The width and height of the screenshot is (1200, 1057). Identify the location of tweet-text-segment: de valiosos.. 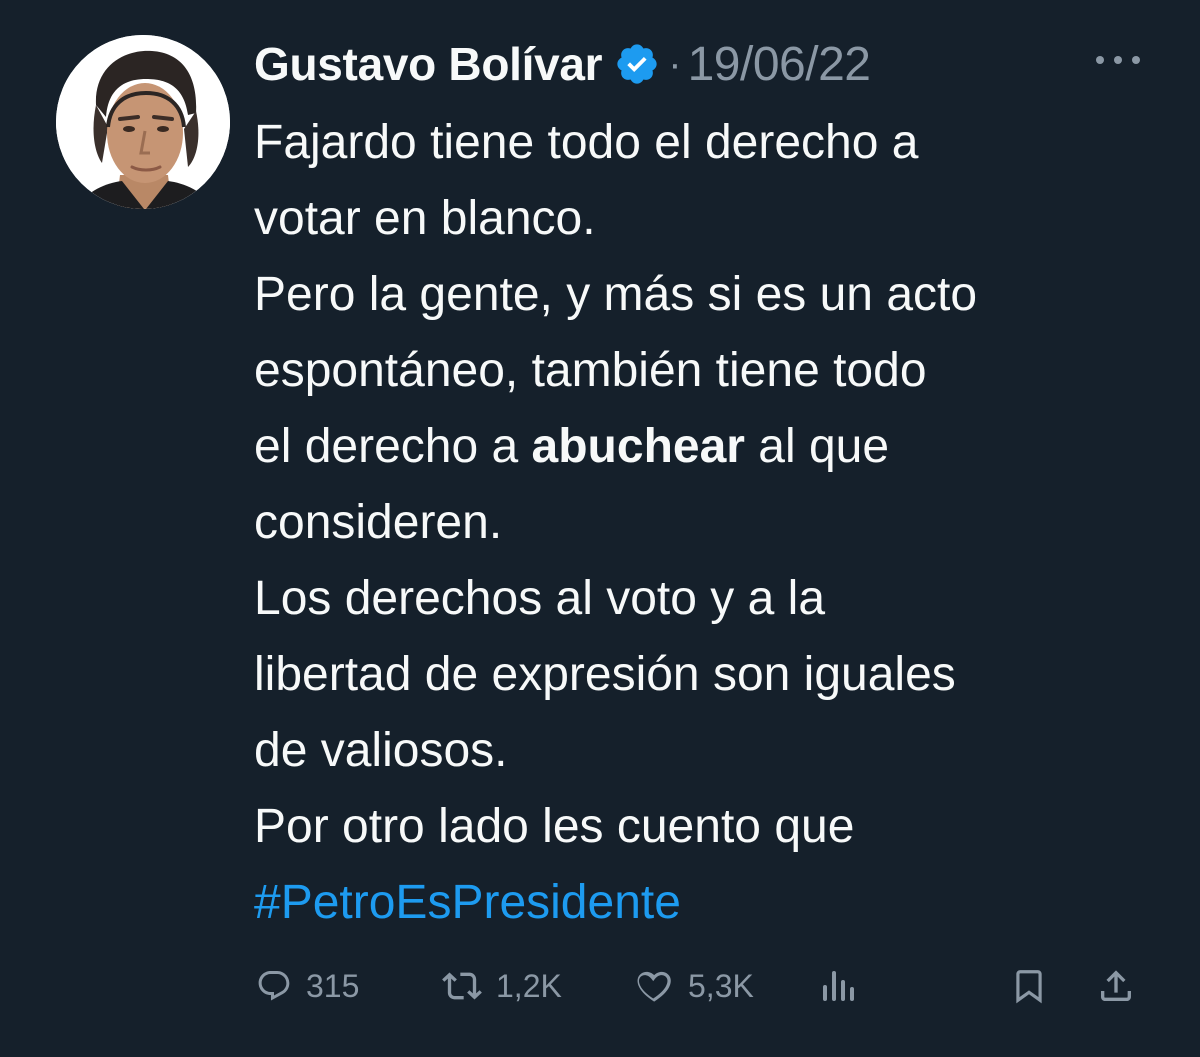
(381, 750).